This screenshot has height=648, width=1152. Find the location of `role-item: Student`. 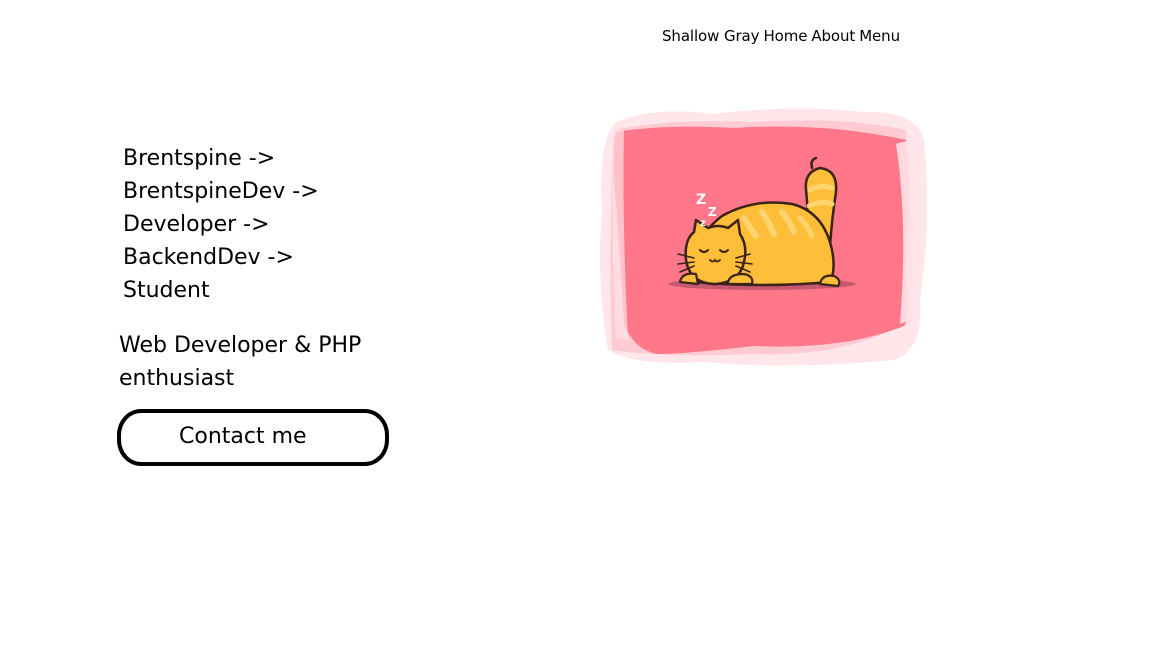

role-item: Student is located at coordinates (166, 290).